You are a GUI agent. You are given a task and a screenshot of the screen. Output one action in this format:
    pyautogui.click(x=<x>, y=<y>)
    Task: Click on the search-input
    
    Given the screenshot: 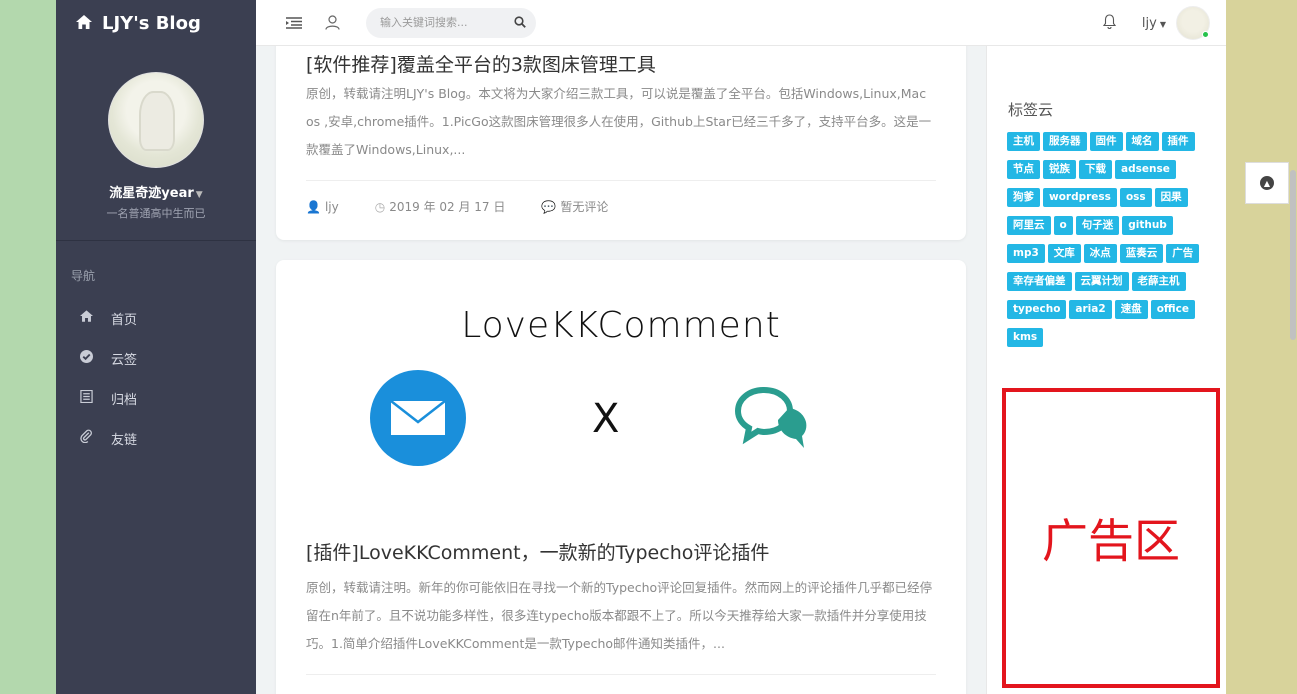 What is the action you would take?
    pyautogui.click(x=447, y=22)
    